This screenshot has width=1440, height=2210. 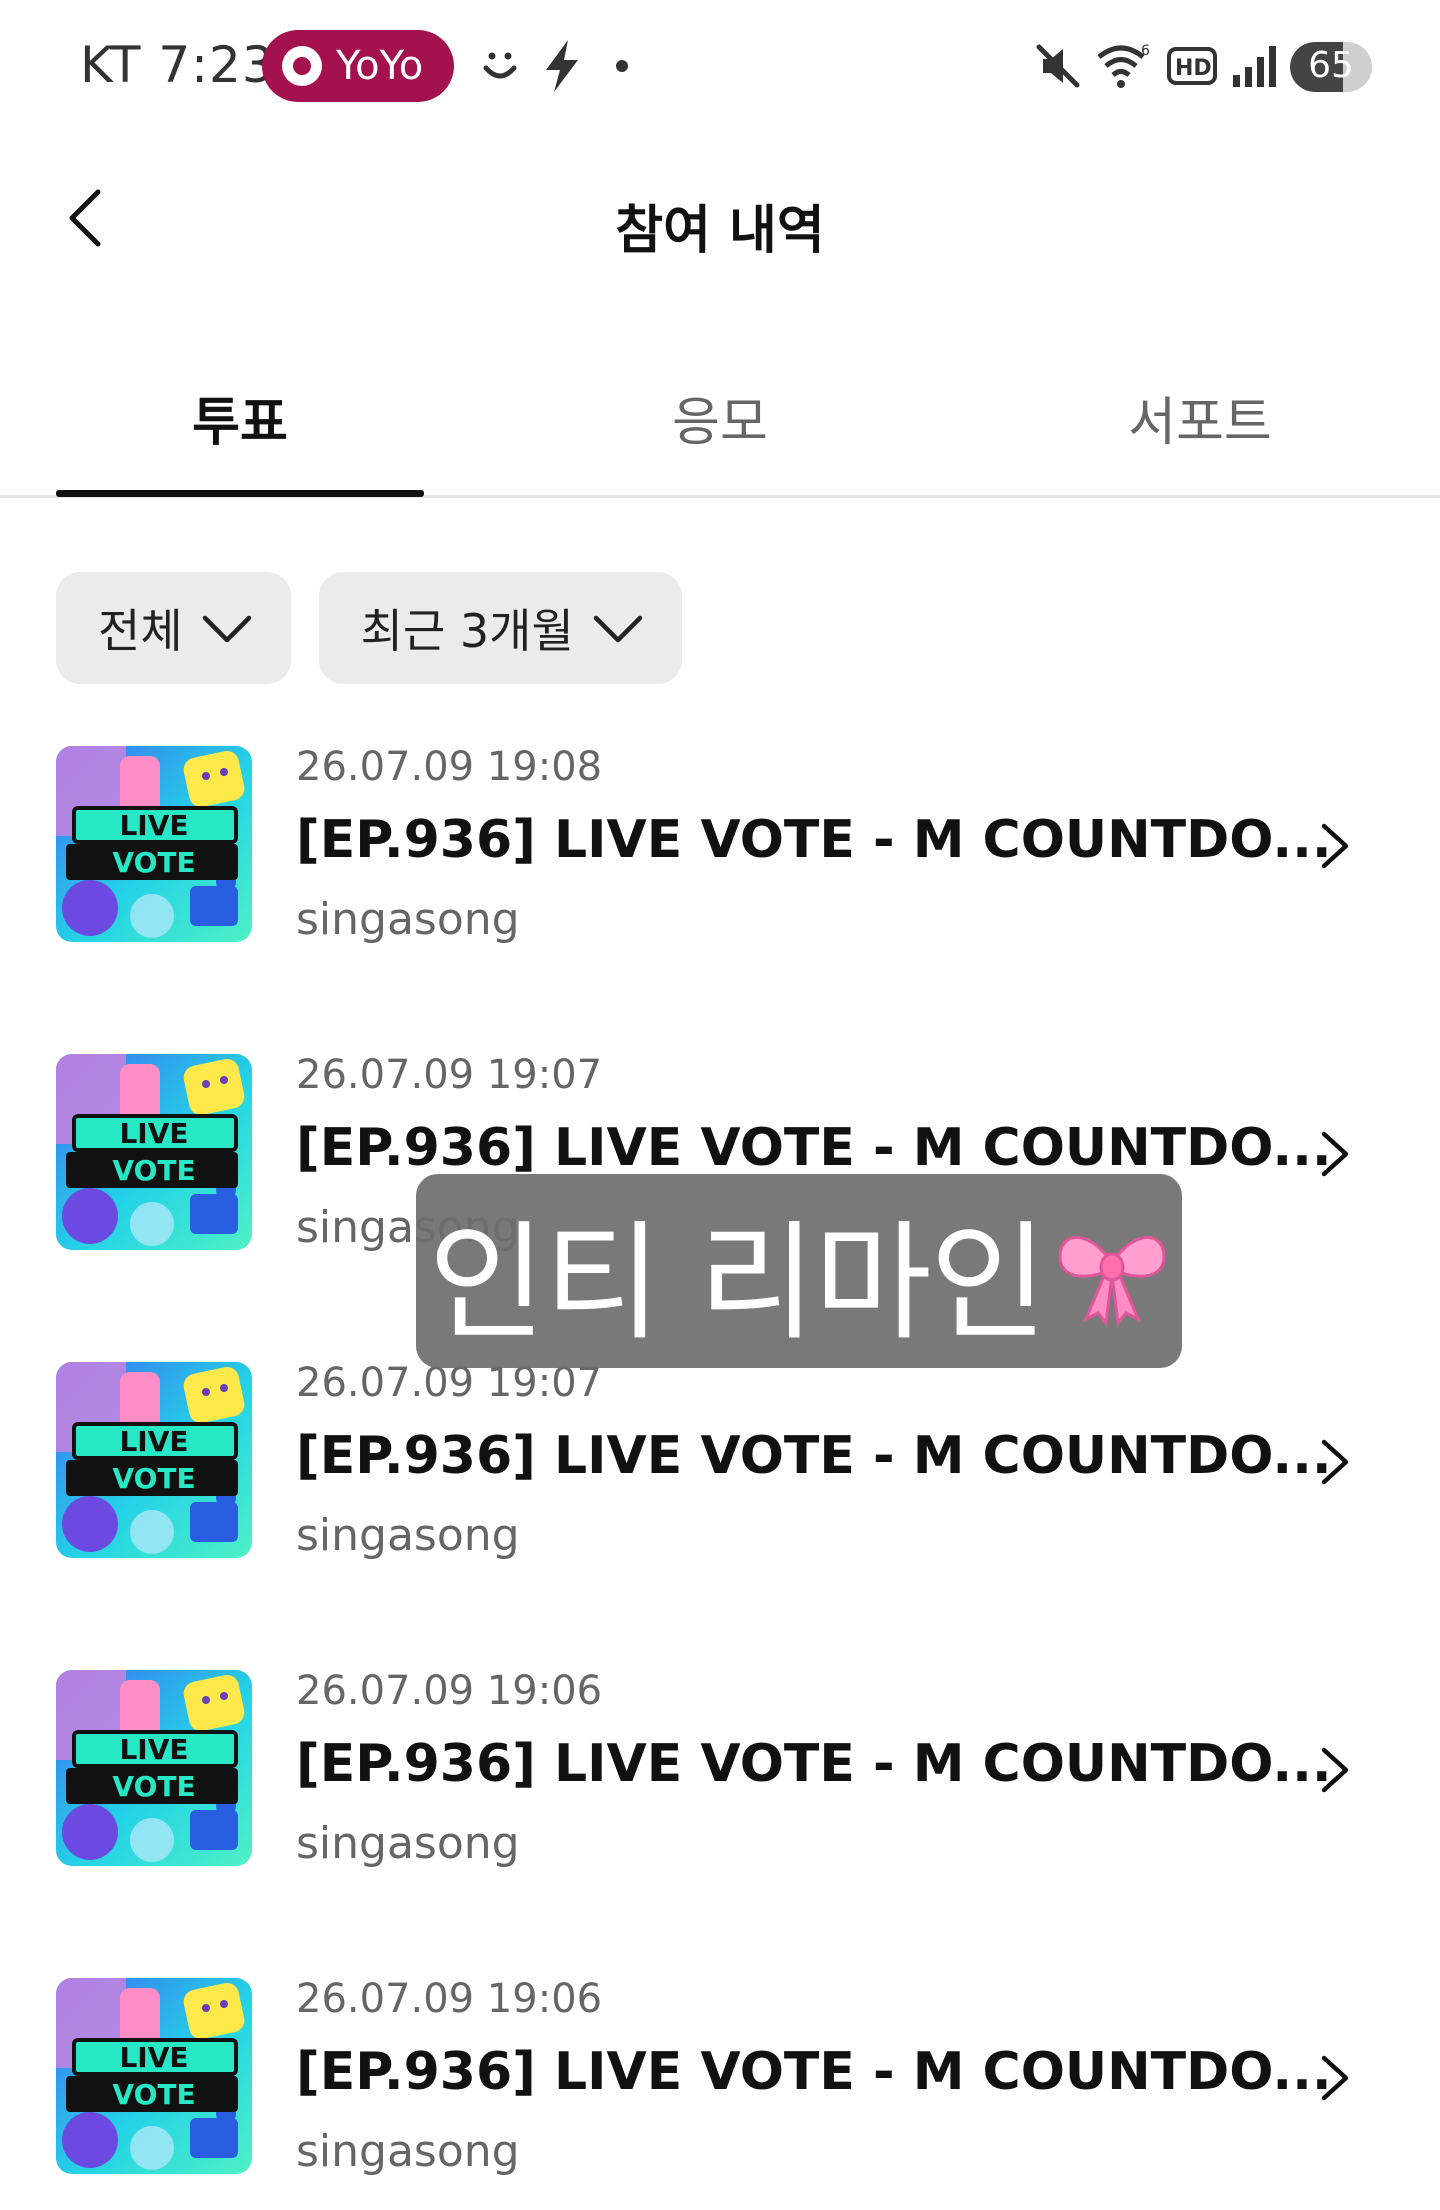 I want to click on tab-entry: 응모, so click(x=720, y=432).